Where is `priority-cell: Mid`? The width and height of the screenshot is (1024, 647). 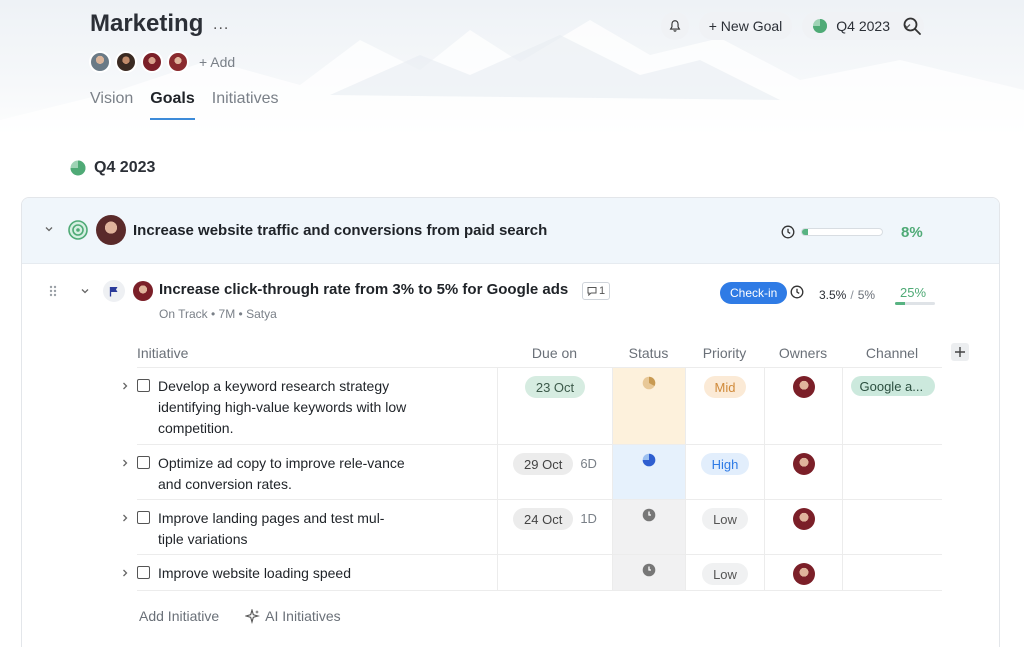 priority-cell: Mid is located at coordinates (724, 406).